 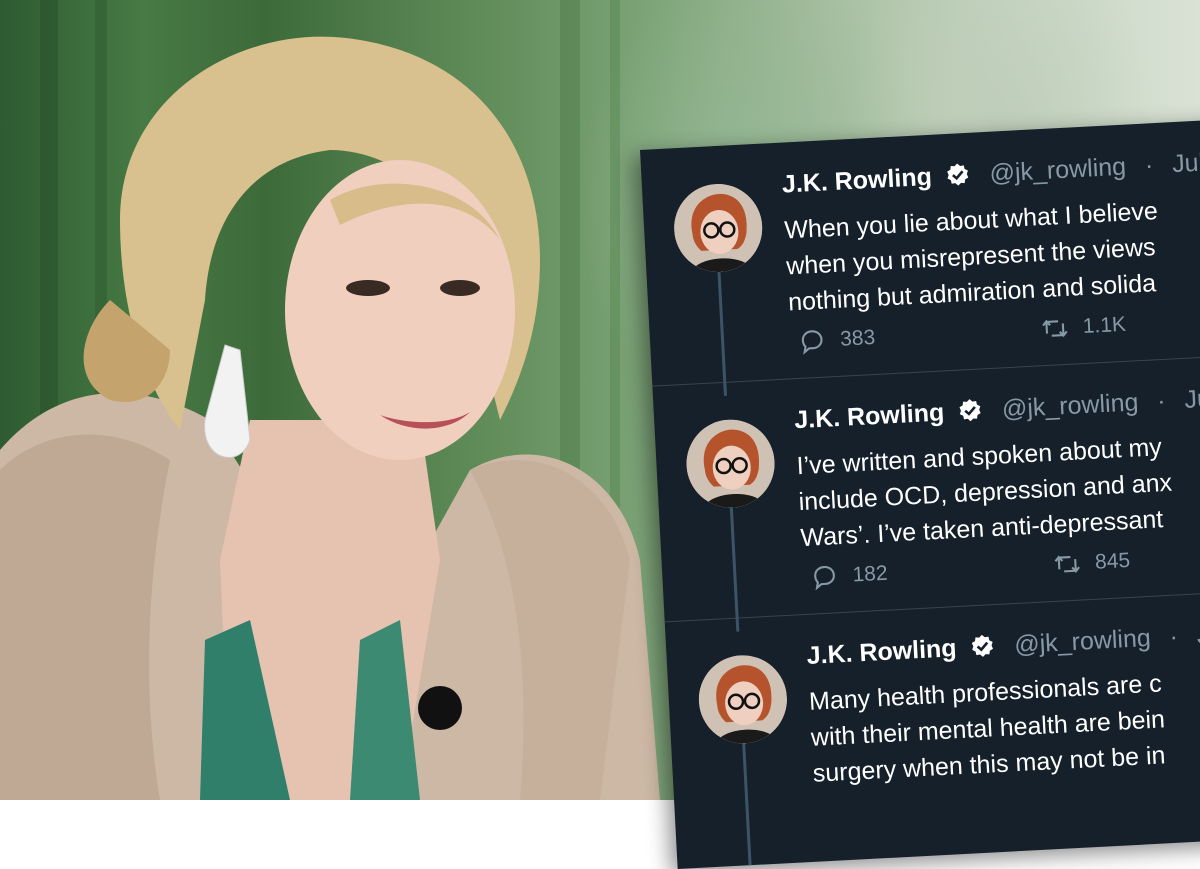 I want to click on reply-count: 383, so click(x=858, y=339).